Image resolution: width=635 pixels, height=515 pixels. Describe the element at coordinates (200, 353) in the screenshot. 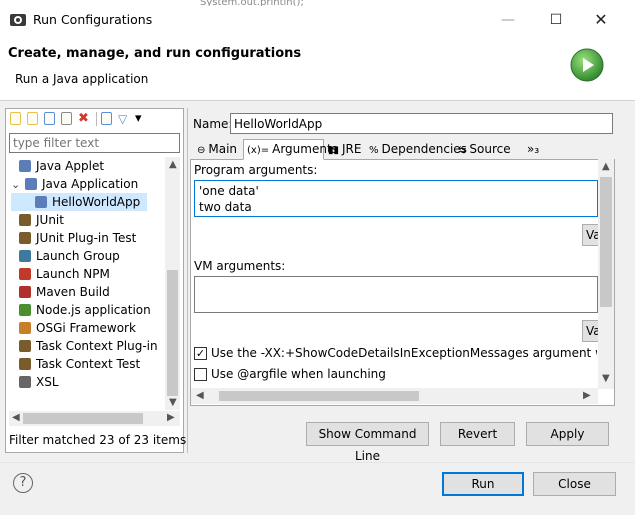

I see `show-code-details-checkbox: ✓` at that location.